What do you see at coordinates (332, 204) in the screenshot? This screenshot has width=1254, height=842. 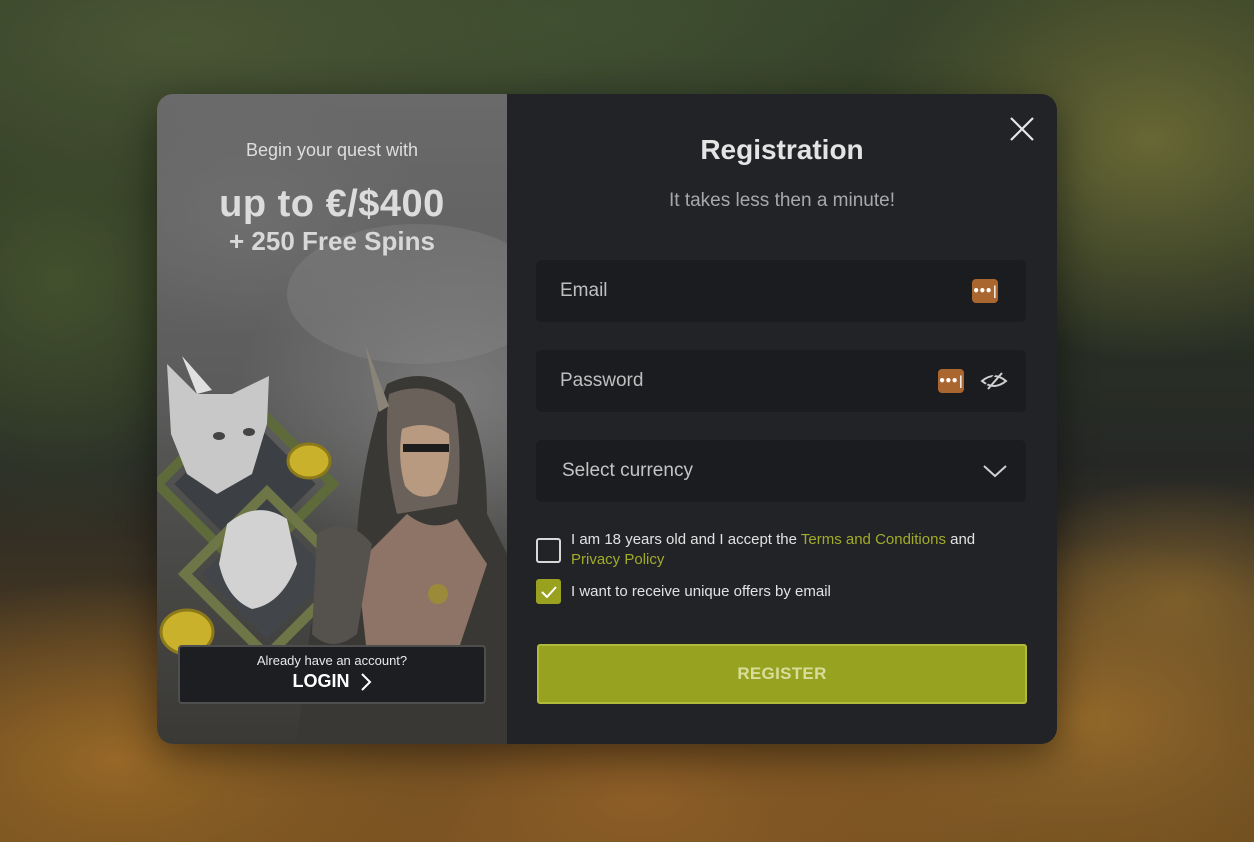 I see `promo-bonus-amount: up to €/$400` at bounding box center [332, 204].